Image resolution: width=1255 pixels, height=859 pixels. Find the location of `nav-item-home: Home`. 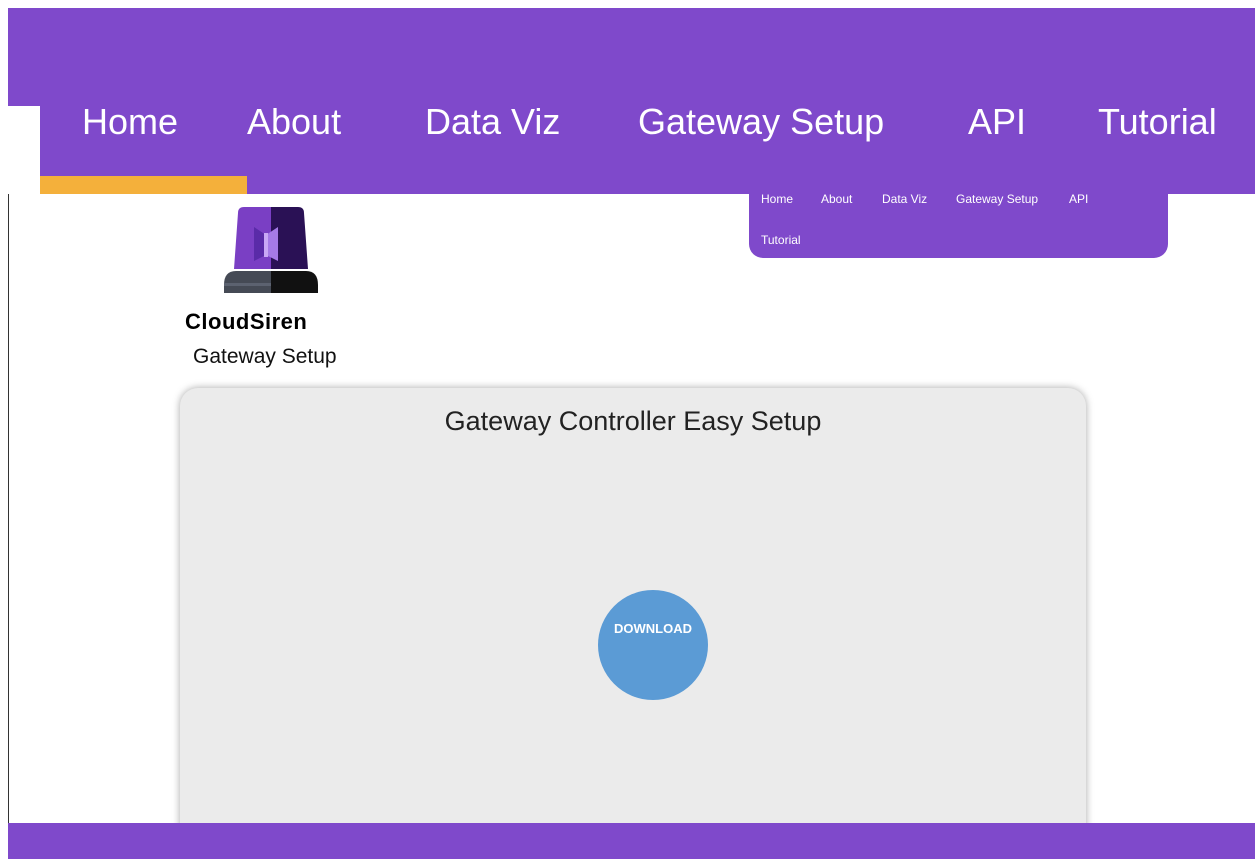

nav-item-home: Home is located at coordinates (130, 122).